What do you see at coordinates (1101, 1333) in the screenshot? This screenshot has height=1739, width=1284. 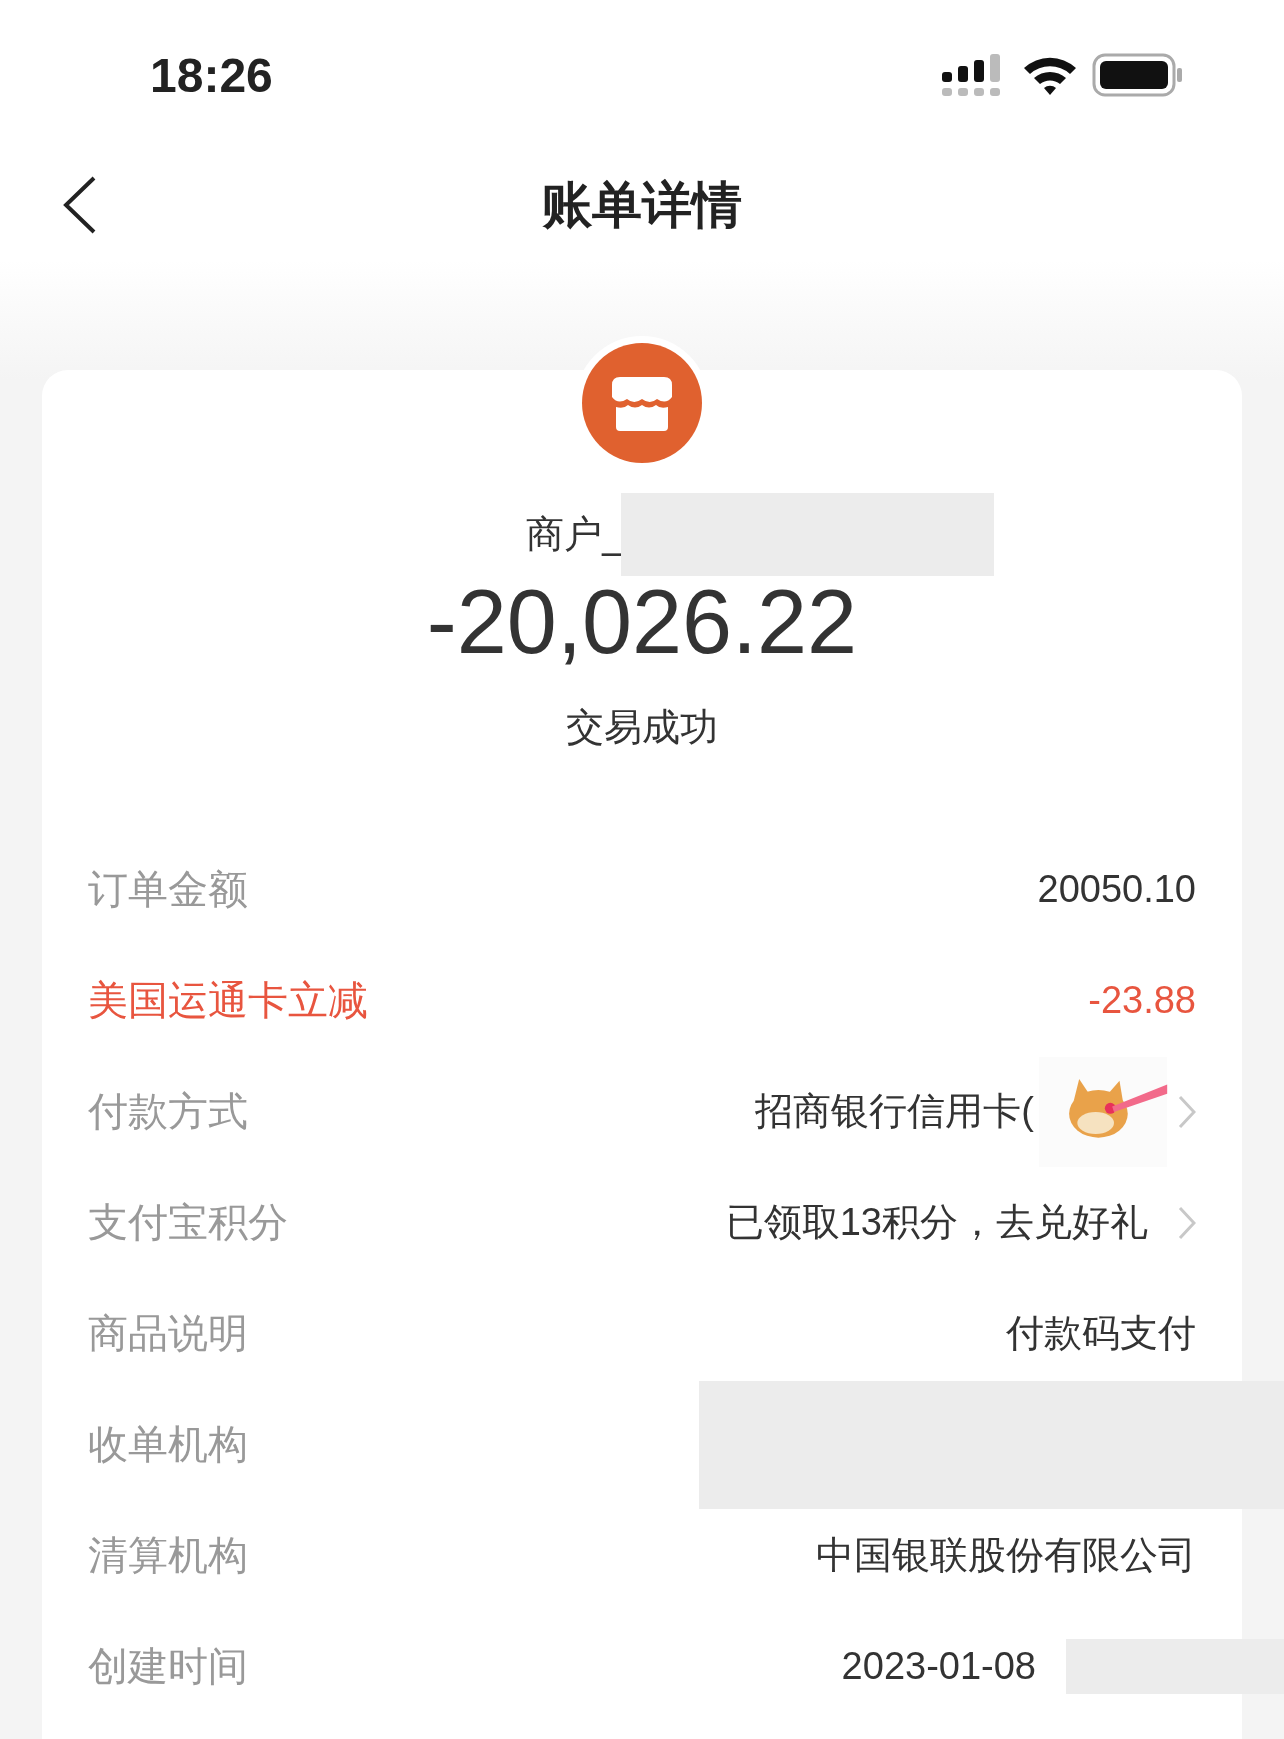 I see `field-value: 付款码支付` at bounding box center [1101, 1333].